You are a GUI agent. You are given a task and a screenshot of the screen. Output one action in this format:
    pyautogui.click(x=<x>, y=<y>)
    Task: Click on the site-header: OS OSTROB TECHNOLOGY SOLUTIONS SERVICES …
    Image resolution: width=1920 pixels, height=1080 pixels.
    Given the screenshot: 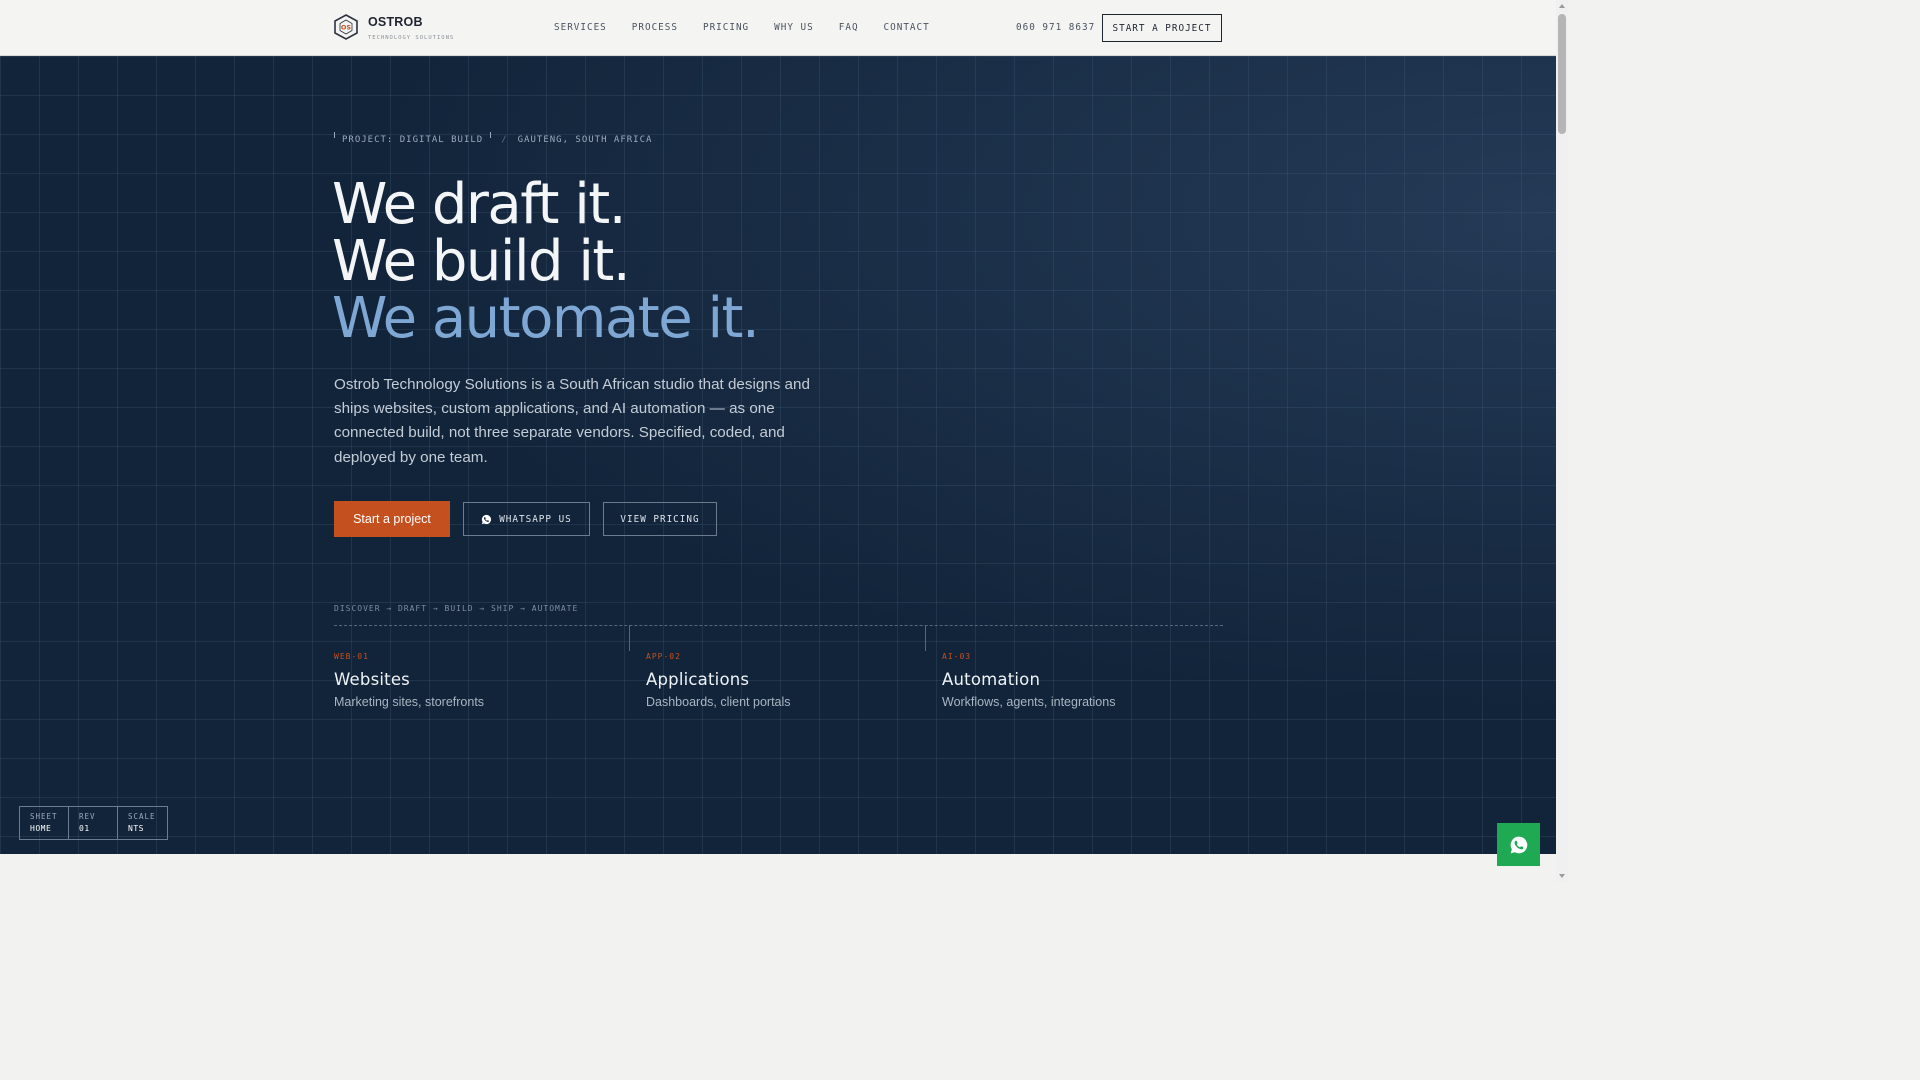 What is the action you would take?
    pyautogui.click(x=778, y=28)
    